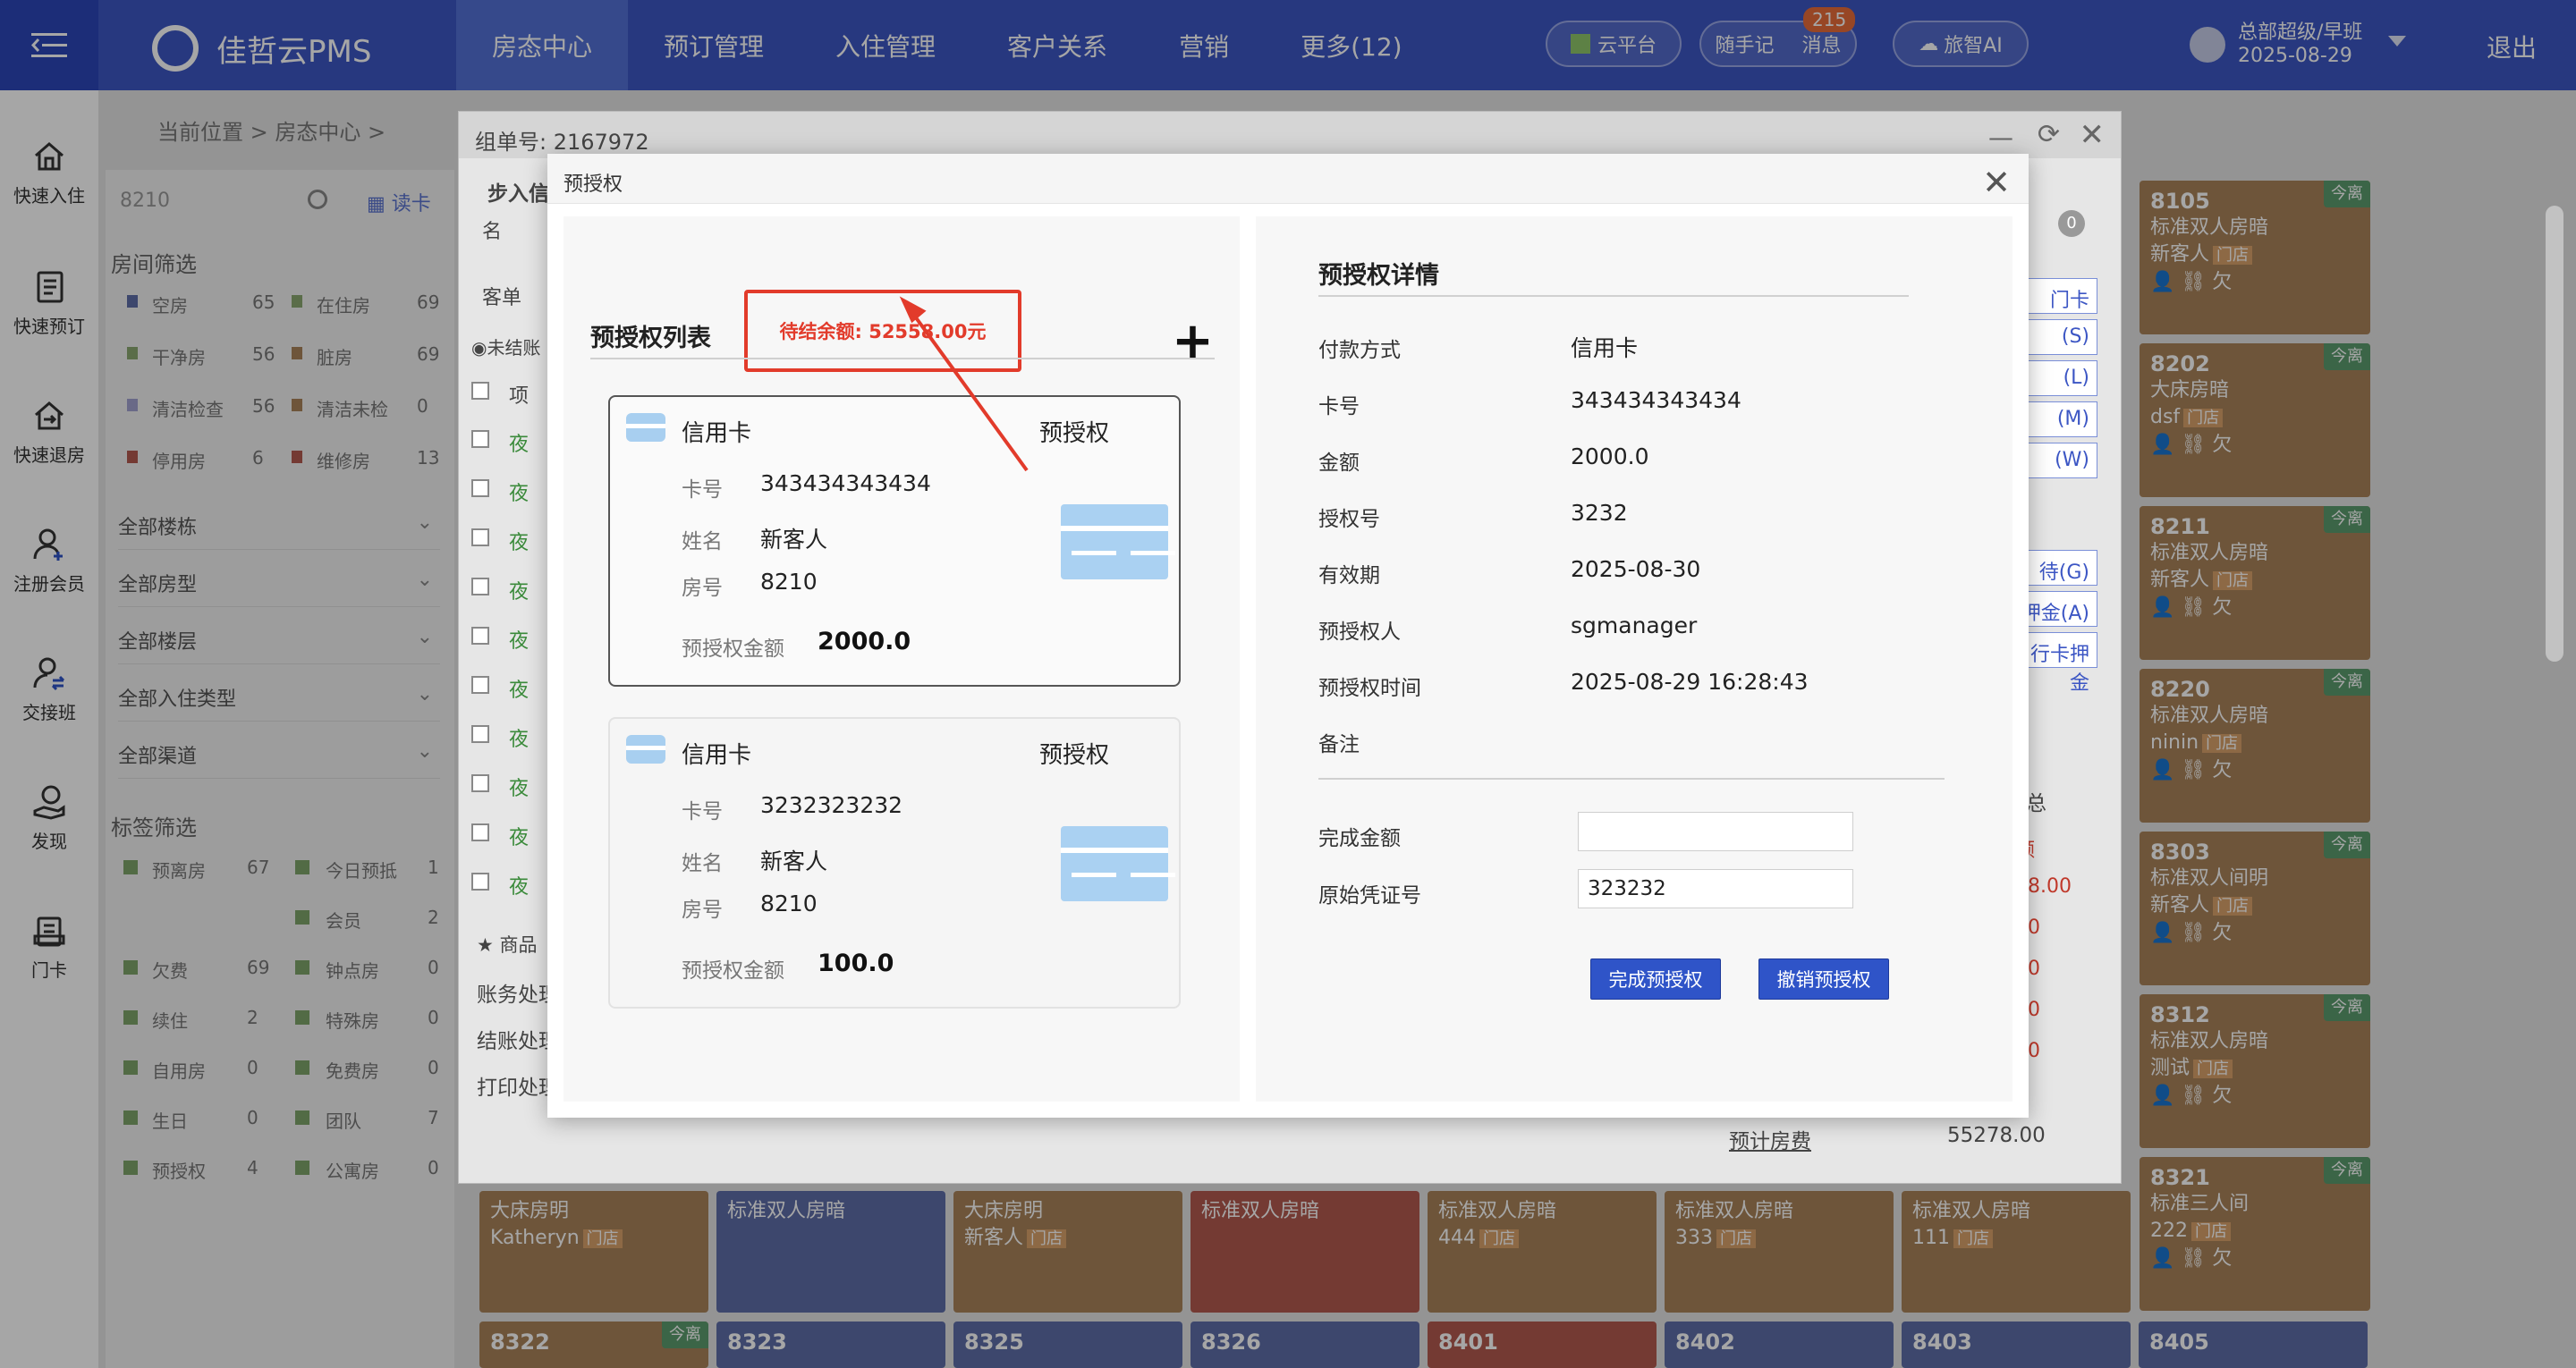 This screenshot has width=2576, height=1368. I want to click on detail-label: 授权号, so click(1349, 520).